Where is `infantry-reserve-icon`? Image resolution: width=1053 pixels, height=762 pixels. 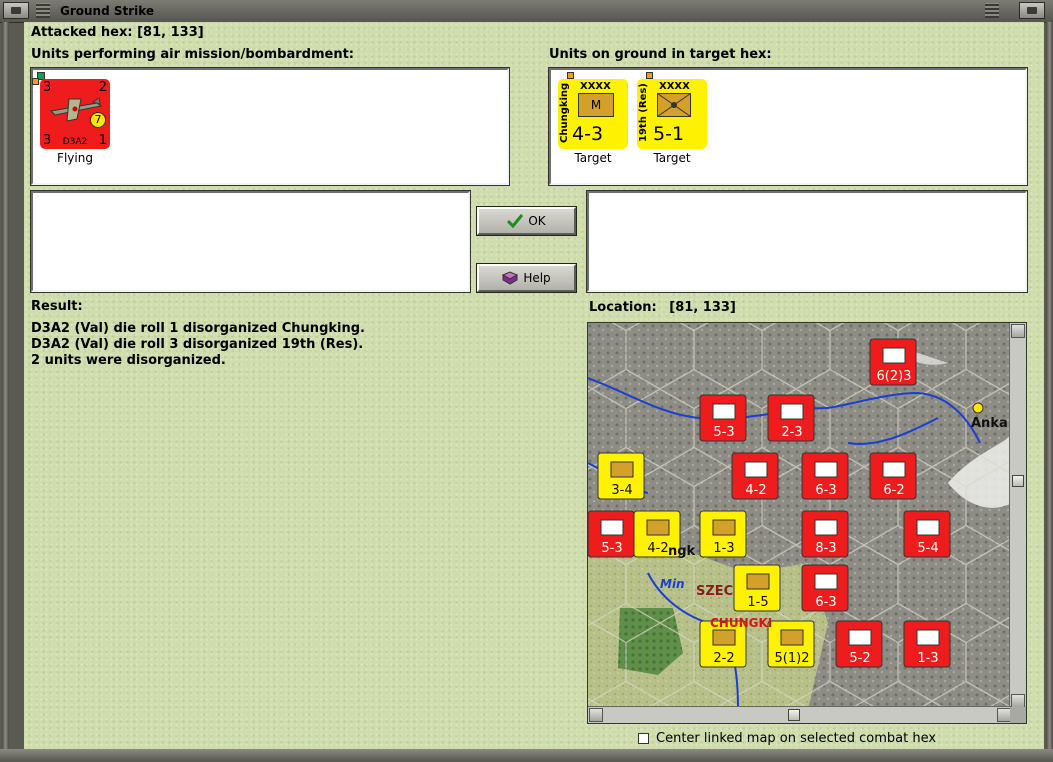
infantry-reserve-icon is located at coordinates (674, 105).